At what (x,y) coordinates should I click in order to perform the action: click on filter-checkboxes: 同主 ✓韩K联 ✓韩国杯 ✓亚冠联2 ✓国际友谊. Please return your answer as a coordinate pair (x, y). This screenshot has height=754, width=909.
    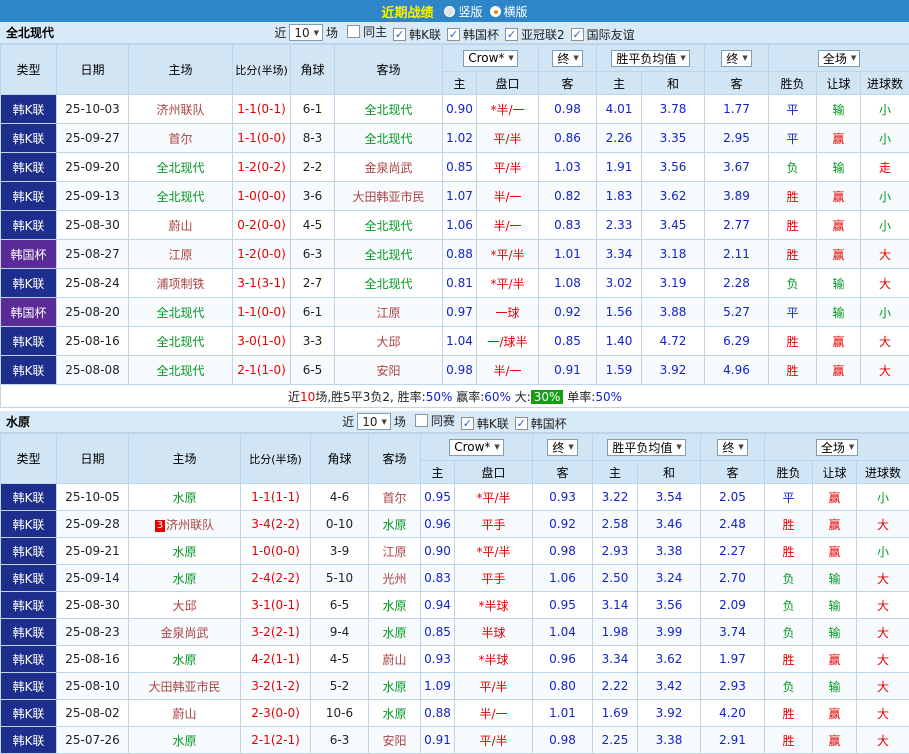
    Looking at the image, I should click on (488, 33).